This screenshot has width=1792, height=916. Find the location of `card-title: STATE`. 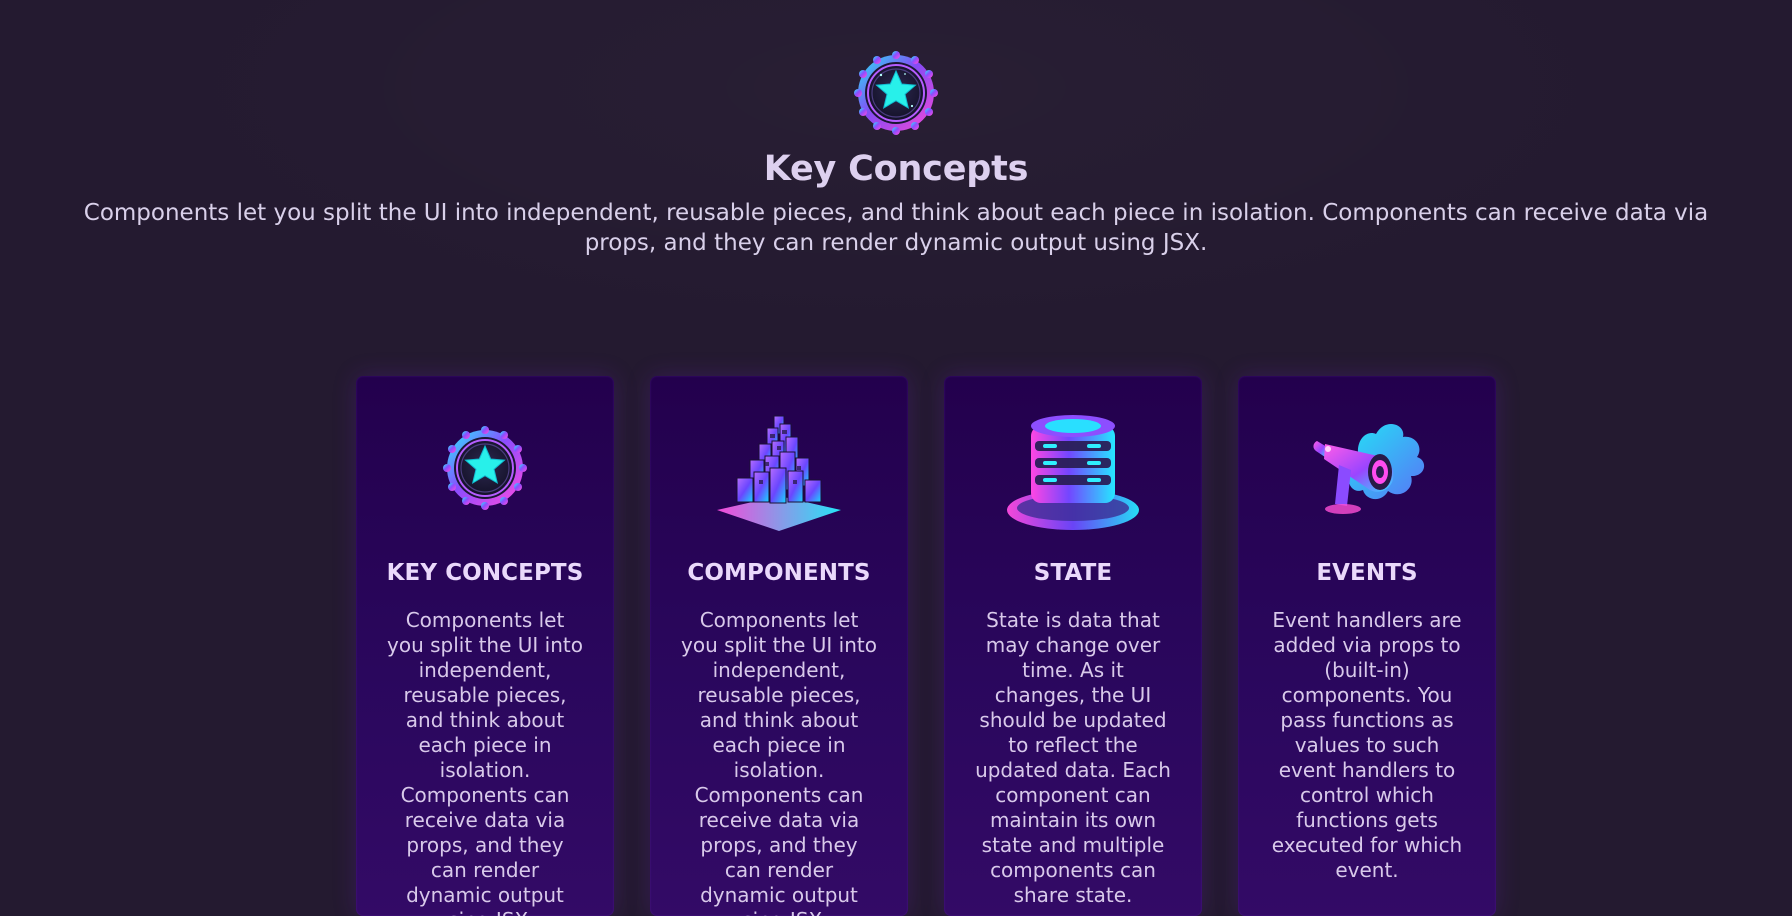

card-title: STATE is located at coordinates (1073, 573).